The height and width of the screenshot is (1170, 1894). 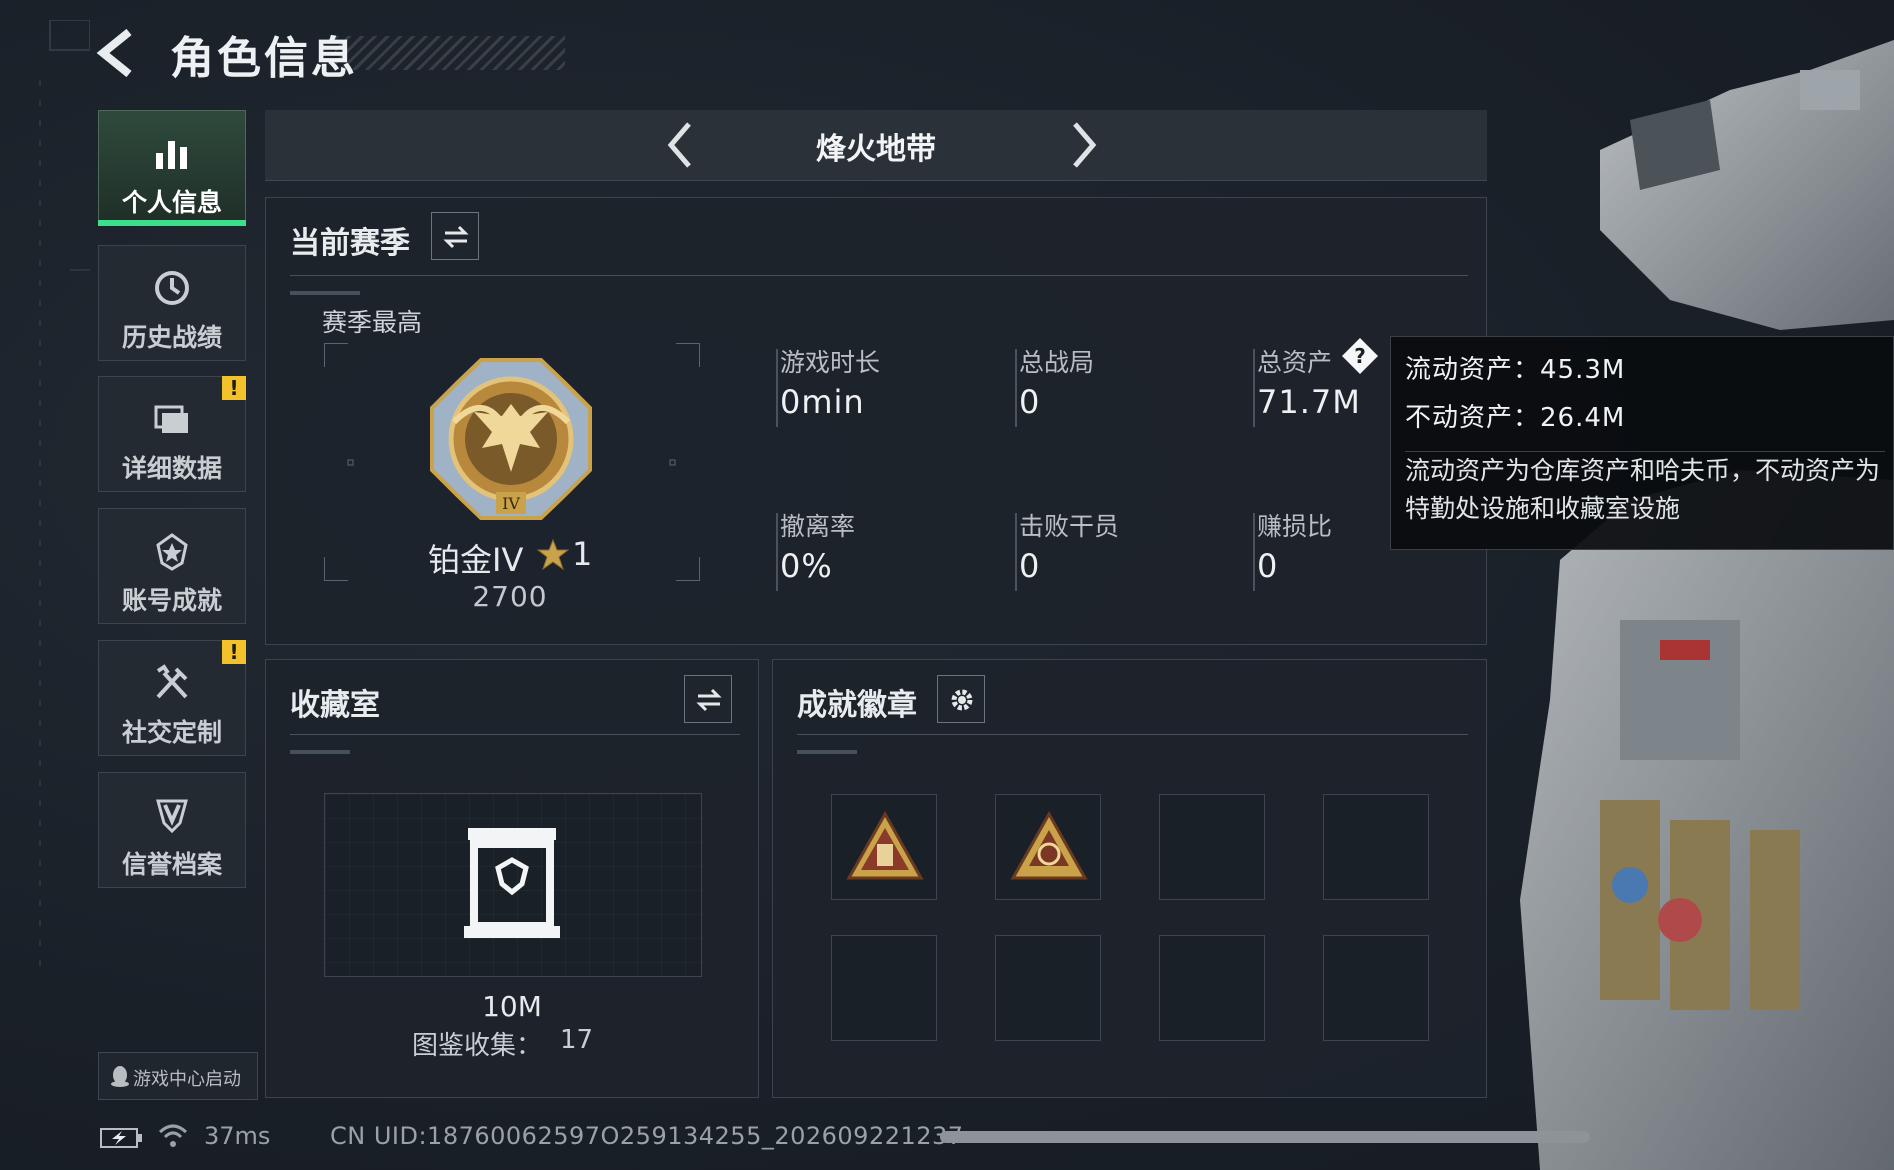 I want to click on horizontal-scrollbar, so click(x=1265, y=1137).